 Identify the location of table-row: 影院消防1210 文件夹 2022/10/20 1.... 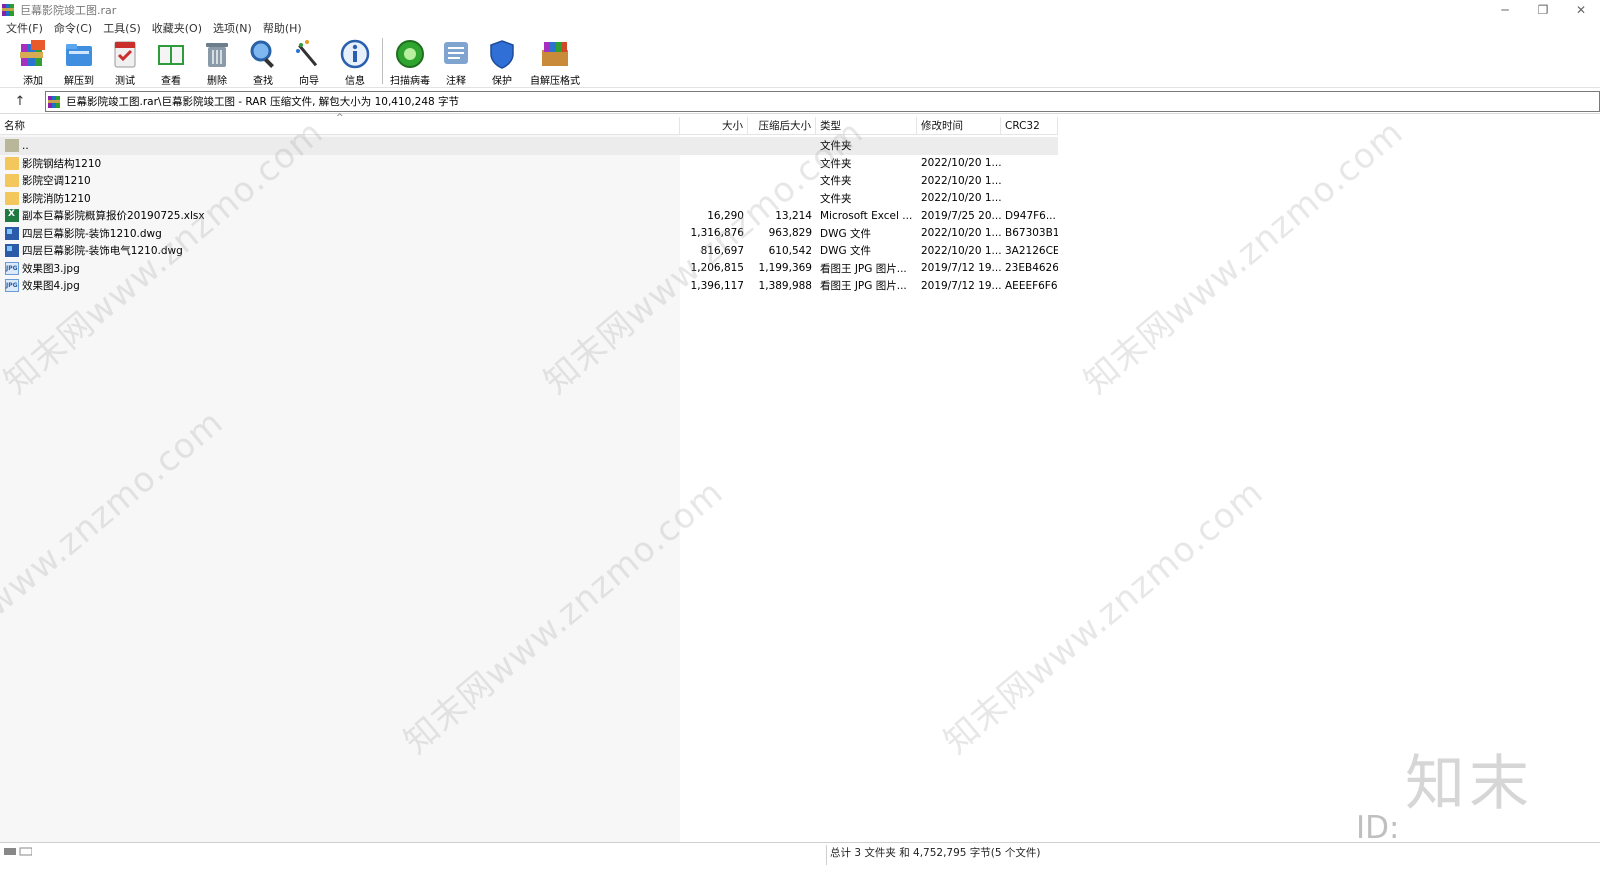
(529, 199).